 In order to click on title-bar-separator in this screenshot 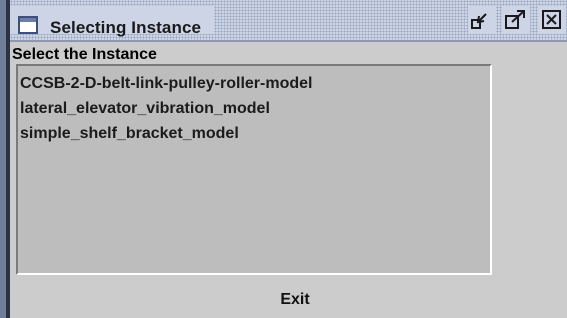, I will do `click(288, 41)`.